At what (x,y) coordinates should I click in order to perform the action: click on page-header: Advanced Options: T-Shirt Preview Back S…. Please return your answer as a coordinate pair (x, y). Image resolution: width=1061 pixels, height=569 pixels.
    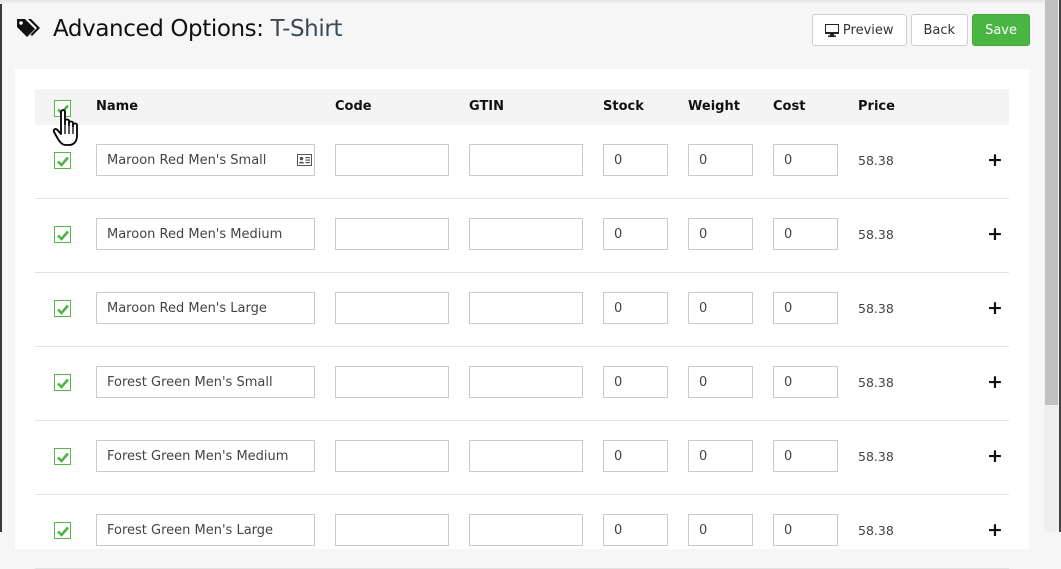
    Looking at the image, I should click on (528, 31).